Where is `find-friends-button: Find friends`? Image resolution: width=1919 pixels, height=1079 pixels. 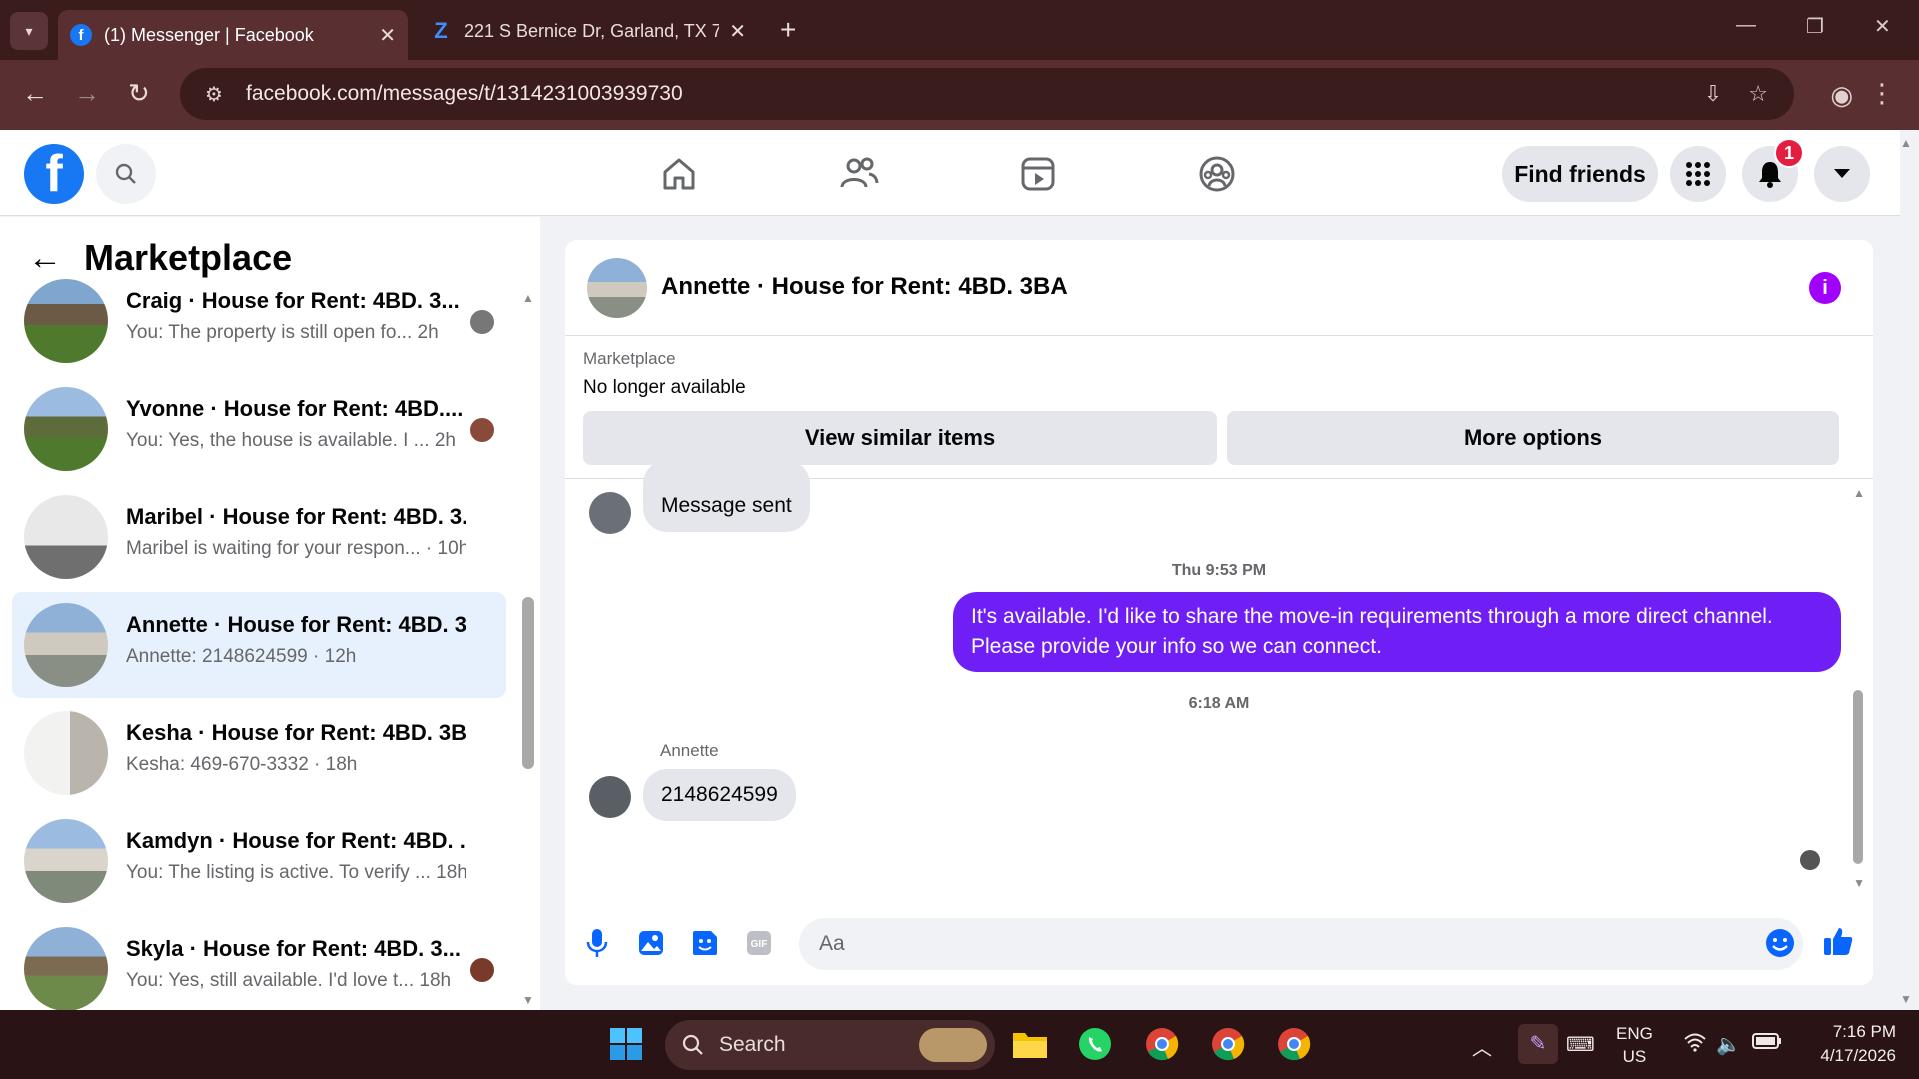
find-friends-button: Find friends is located at coordinates (1580, 174).